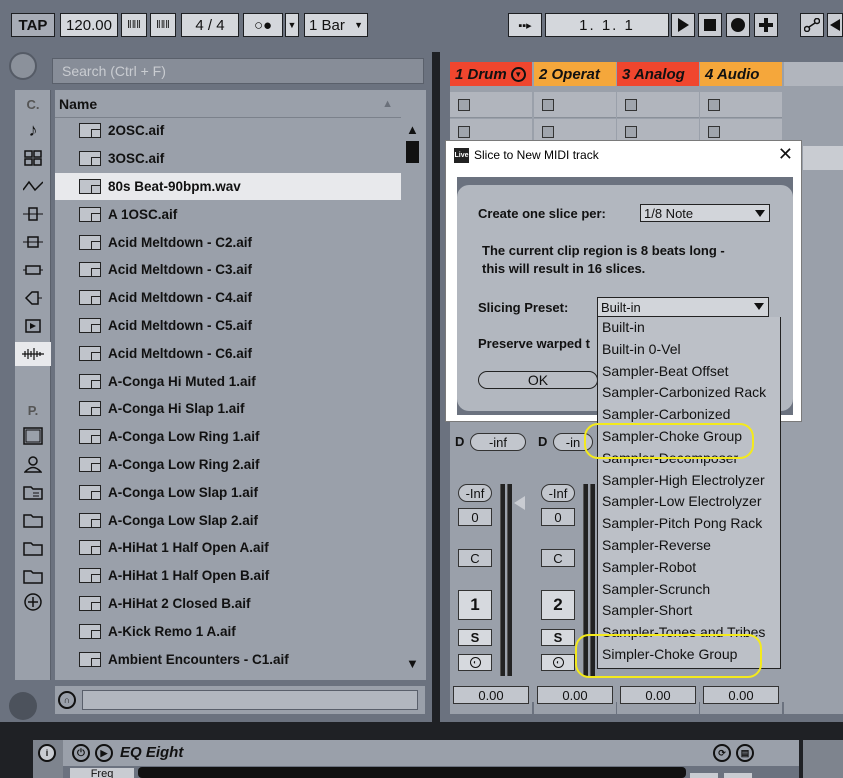 The width and height of the screenshot is (843, 778). Describe the element at coordinates (525, 25) in the screenshot. I see `follow-icon: ▪▪▸` at that location.